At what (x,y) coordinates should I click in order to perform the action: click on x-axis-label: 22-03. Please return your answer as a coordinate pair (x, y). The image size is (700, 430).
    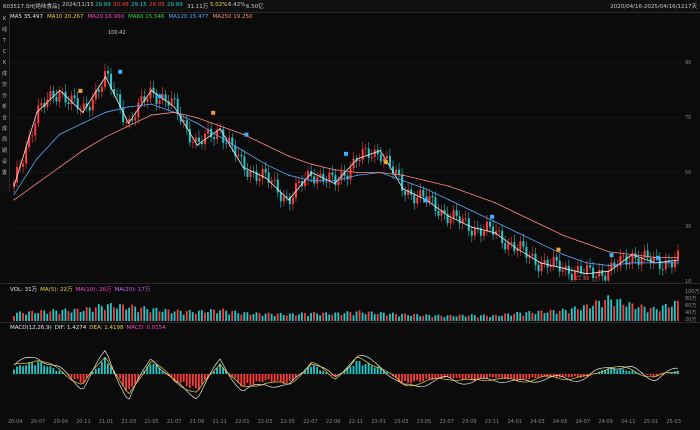
    Looking at the image, I should click on (265, 422).